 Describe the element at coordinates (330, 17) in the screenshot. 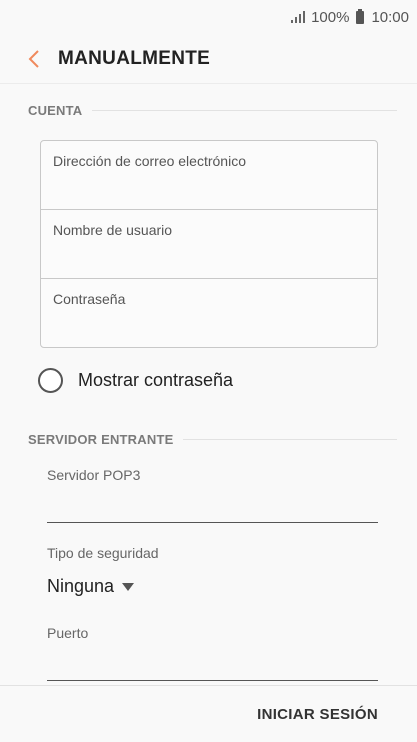

I see `battery-percentage: 100%` at that location.